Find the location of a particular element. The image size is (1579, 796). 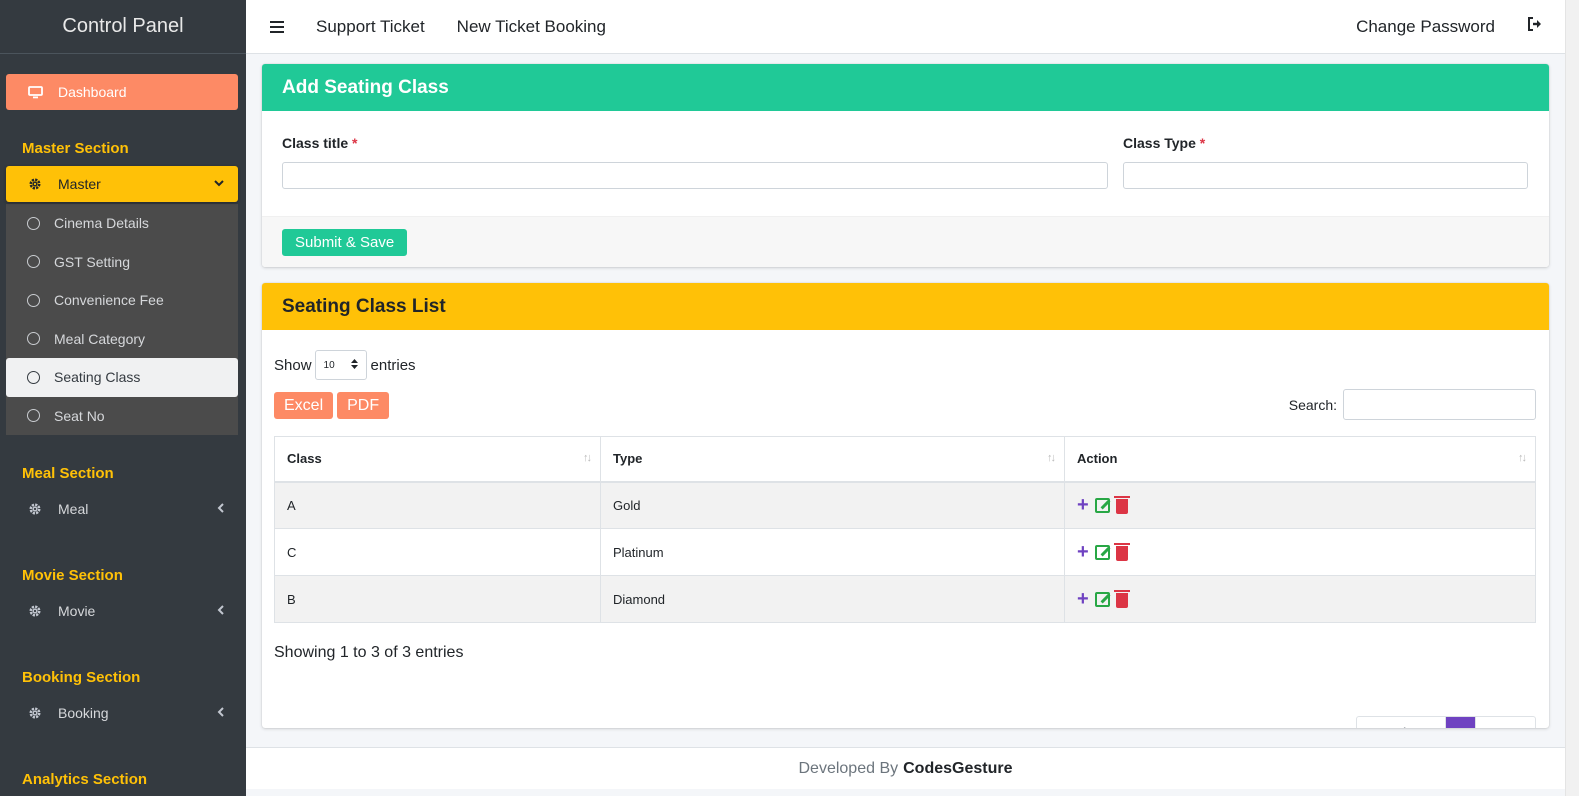

class-type-input is located at coordinates (1325, 175).